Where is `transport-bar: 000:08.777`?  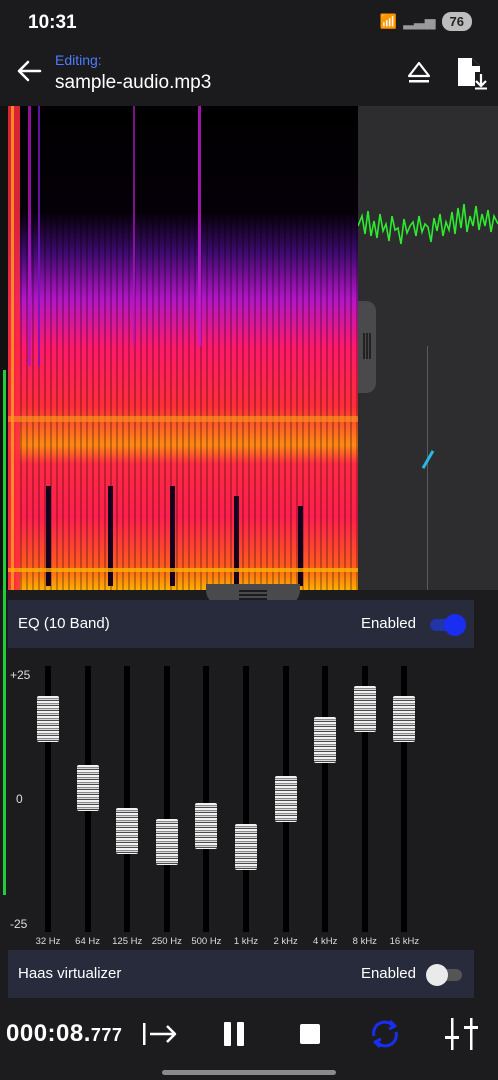 transport-bar: 000:08.777 is located at coordinates (249, 1040).